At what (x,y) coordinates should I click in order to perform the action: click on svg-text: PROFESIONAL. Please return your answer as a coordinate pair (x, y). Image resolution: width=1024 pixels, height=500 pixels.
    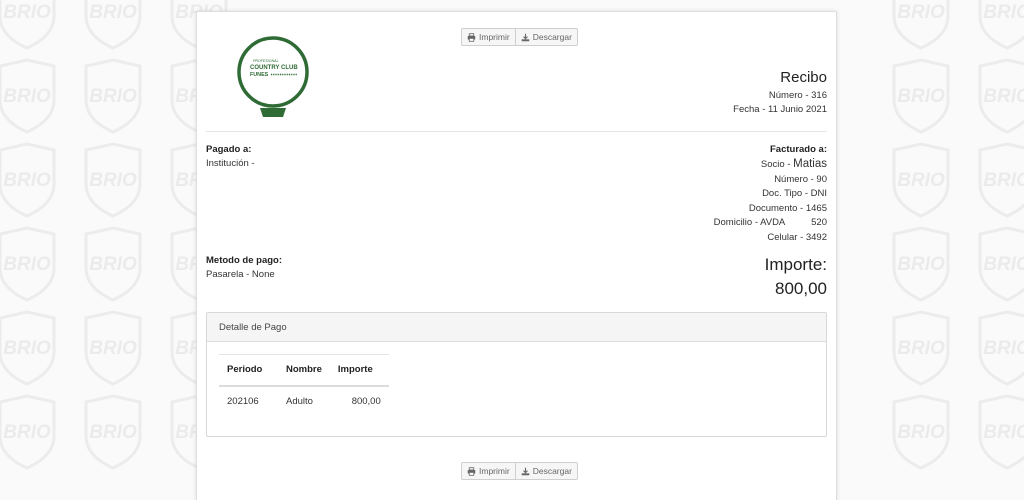
    Looking at the image, I should click on (266, 61).